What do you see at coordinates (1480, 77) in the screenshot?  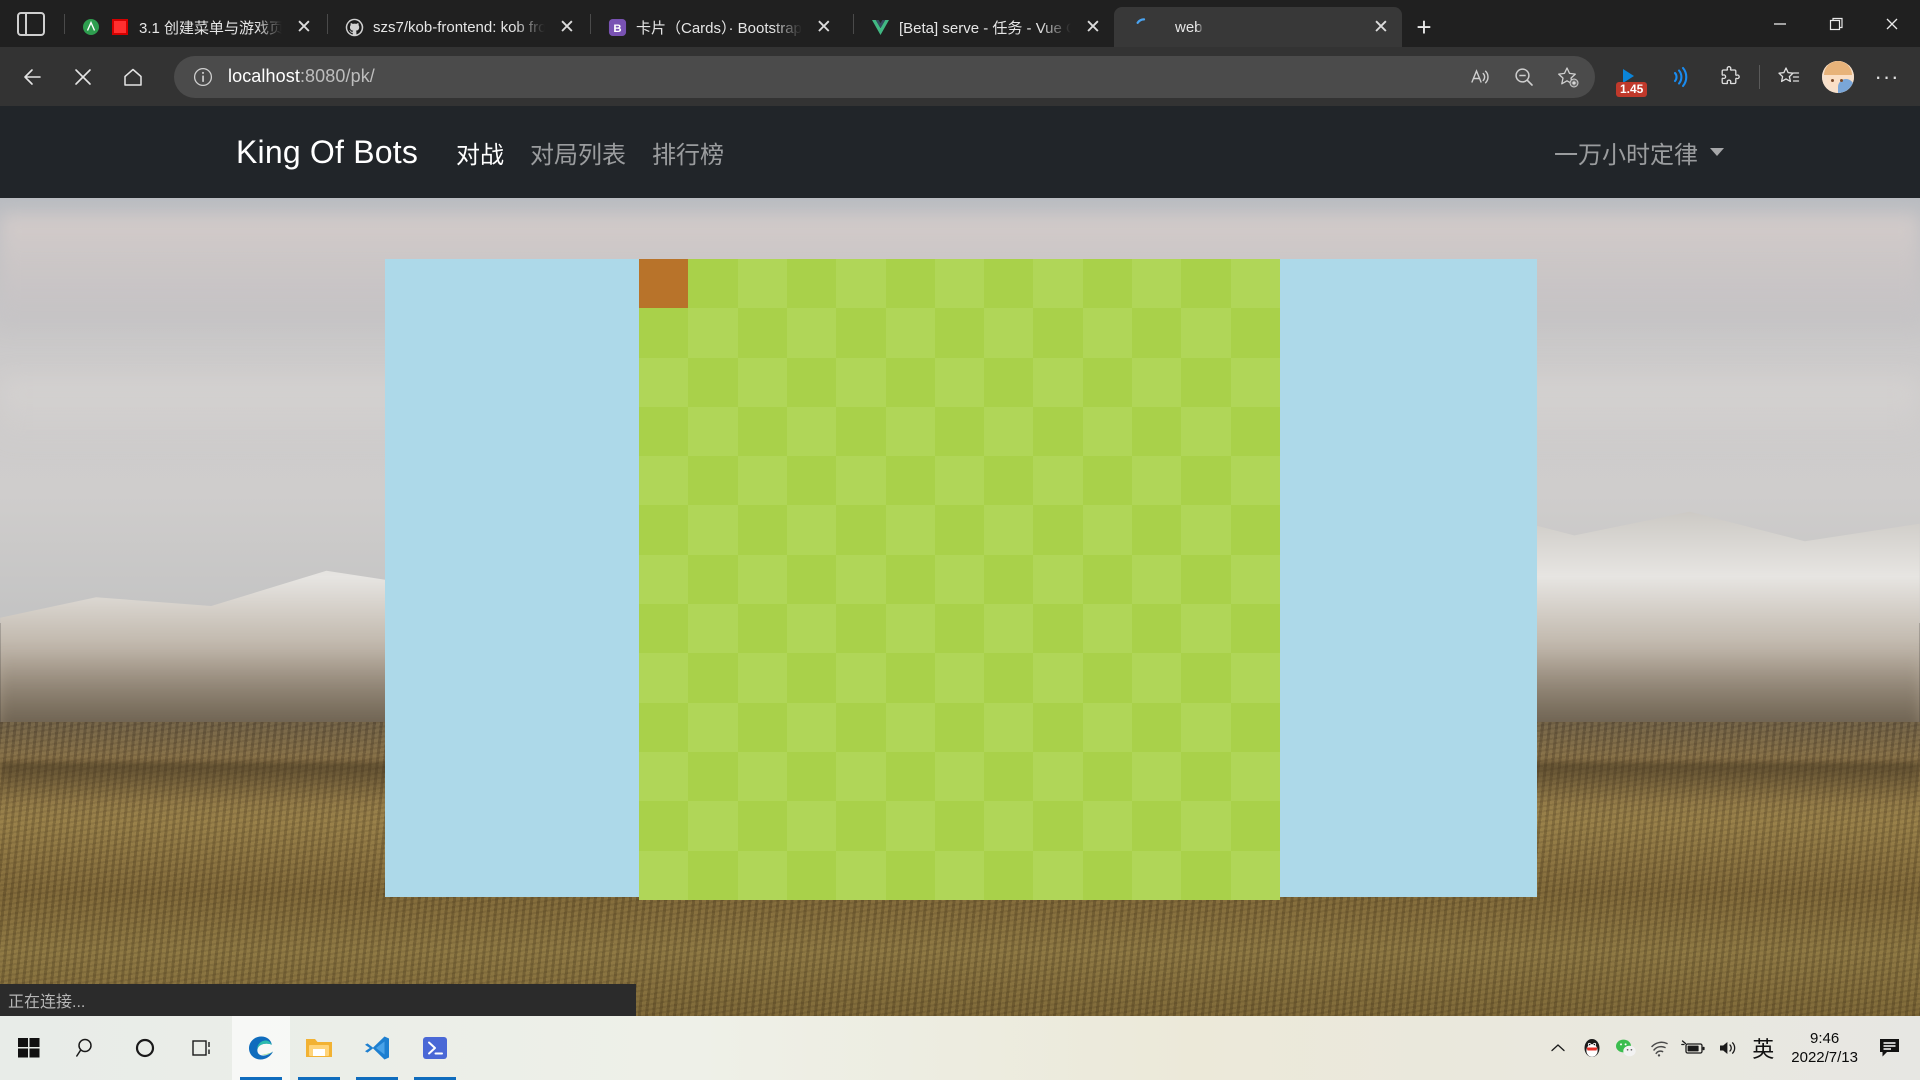 I see `read-aloud-icon` at bounding box center [1480, 77].